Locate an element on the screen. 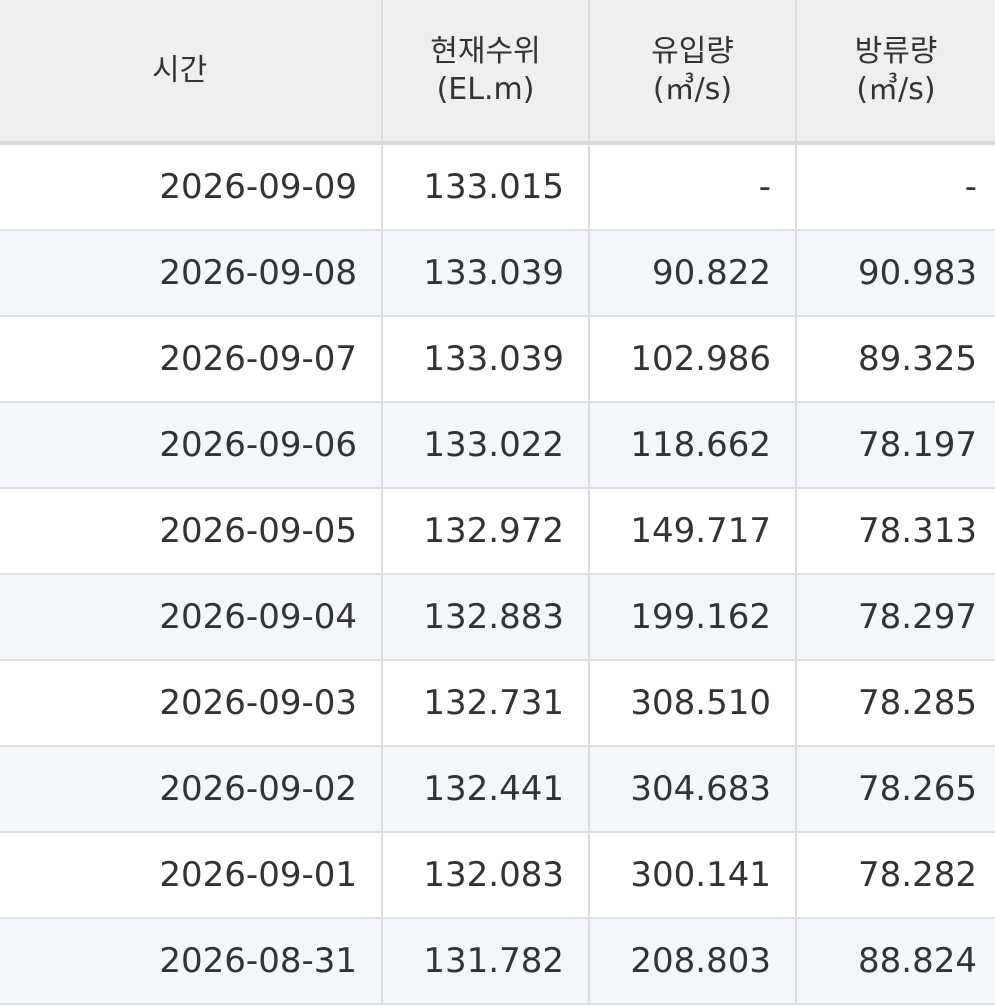 This screenshot has width=995, height=1005. table-header: 시간 현재수위 (EL.m) 유입량 (㎥/s) 방류량 (㎥/s) is located at coordinates (497, 72).